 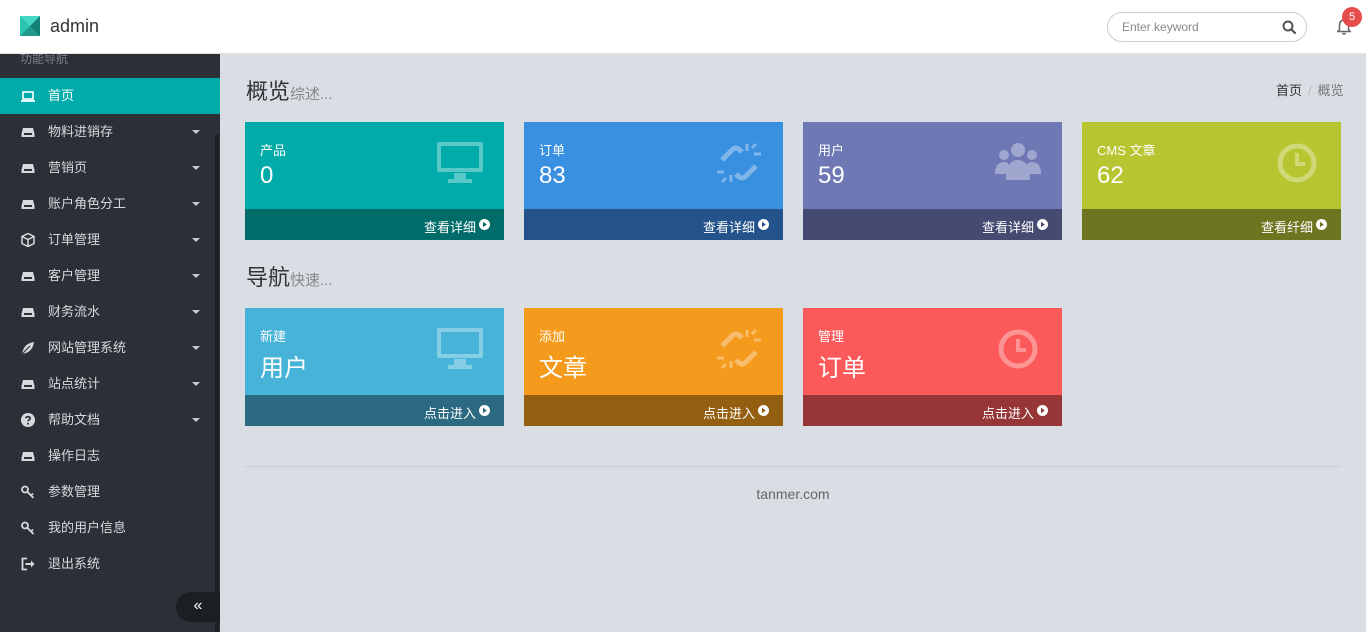 What do you see at coordinates (1211, 224) in the screenshot?
I see `card-footer: 查看纤细` at bounding box center [1211, 224].